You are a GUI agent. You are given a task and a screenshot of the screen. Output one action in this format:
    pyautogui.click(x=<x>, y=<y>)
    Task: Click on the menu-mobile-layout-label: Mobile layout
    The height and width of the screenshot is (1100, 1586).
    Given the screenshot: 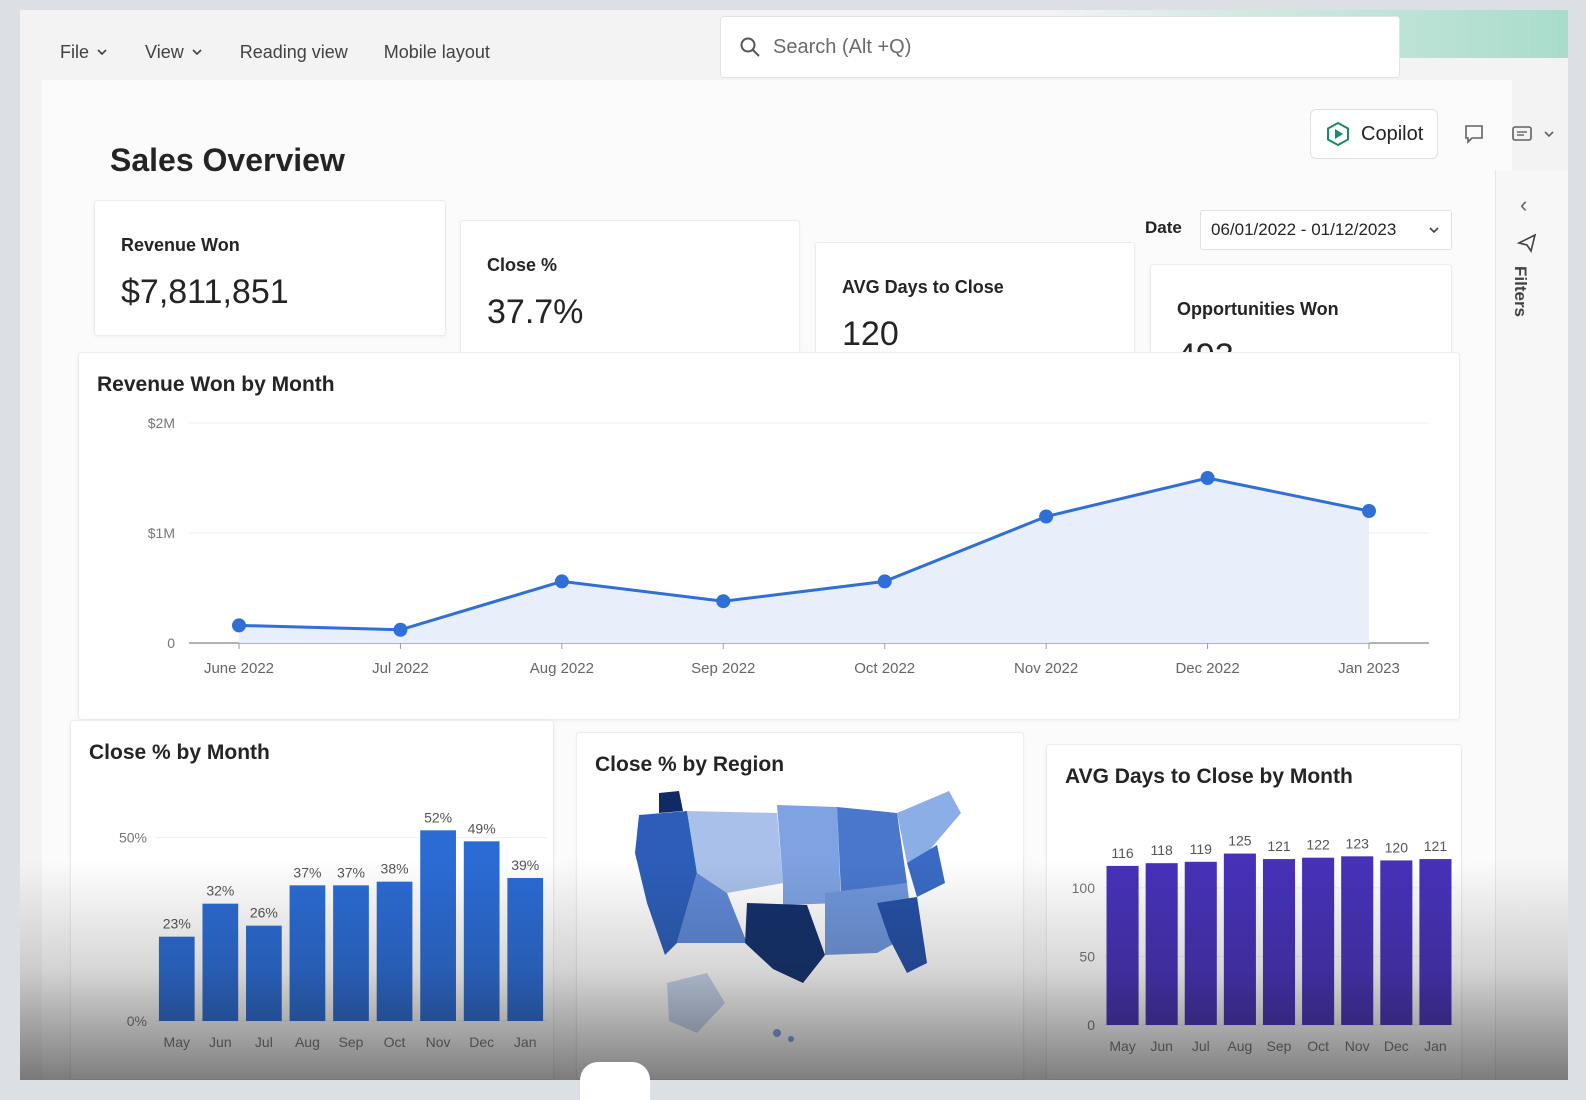 What is the action you would take?
    pyautogui.click(x=436, y=51)
    